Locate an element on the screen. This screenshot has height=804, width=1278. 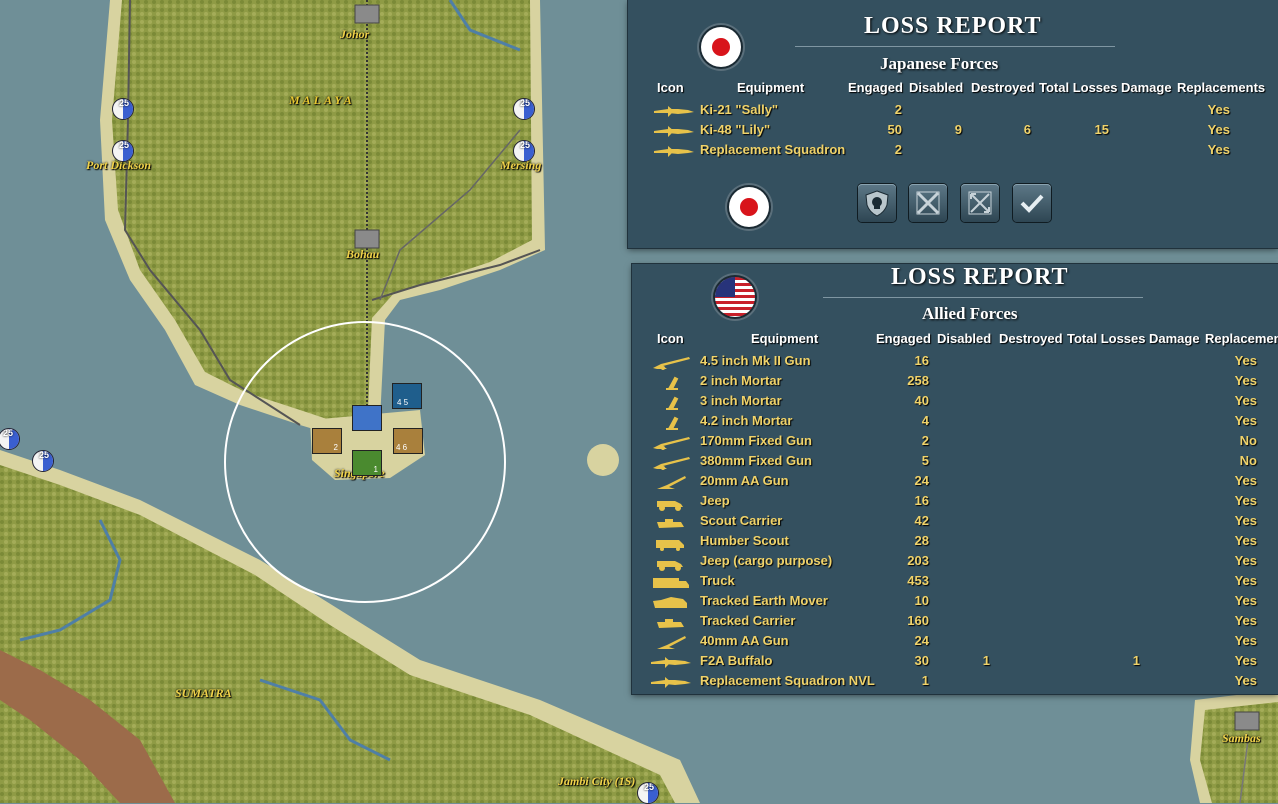
tracked-icon is located at coordinates (670, 602).